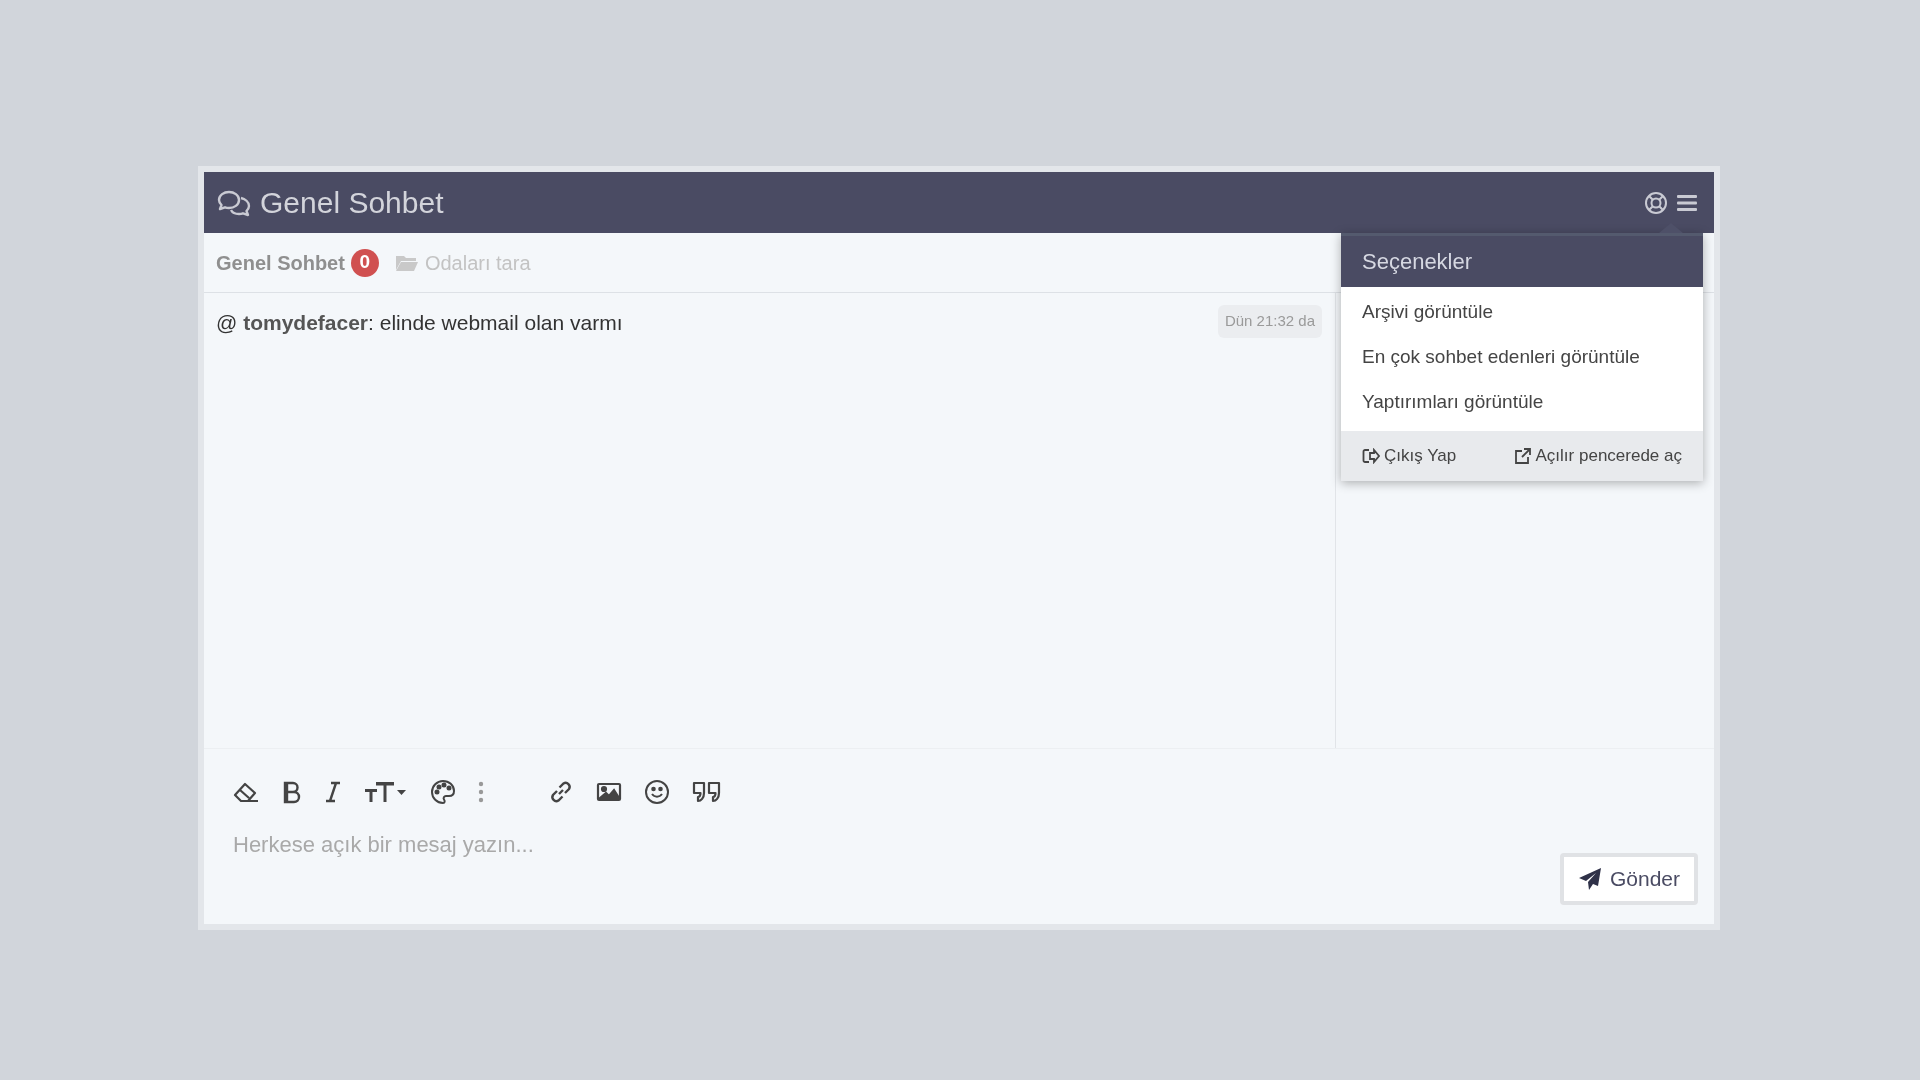  What do you see at coordinates (1522, 357) in the screenshot?
I see `menu-item: En çok sohbet edenleri görüntüle` at bounding box center [1522, 357].